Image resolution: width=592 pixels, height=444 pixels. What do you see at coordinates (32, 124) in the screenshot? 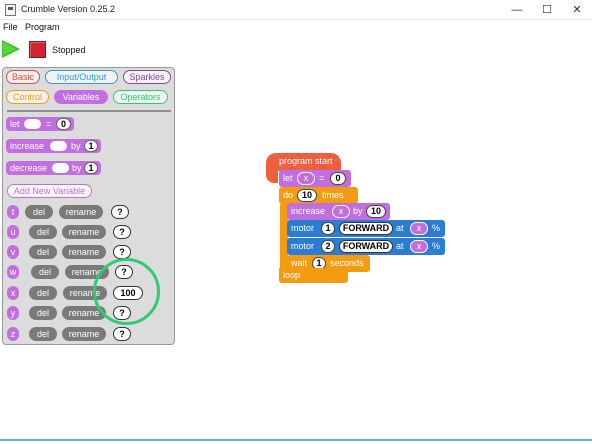
I see `let-var-slot` at bounding box center [32, 124].